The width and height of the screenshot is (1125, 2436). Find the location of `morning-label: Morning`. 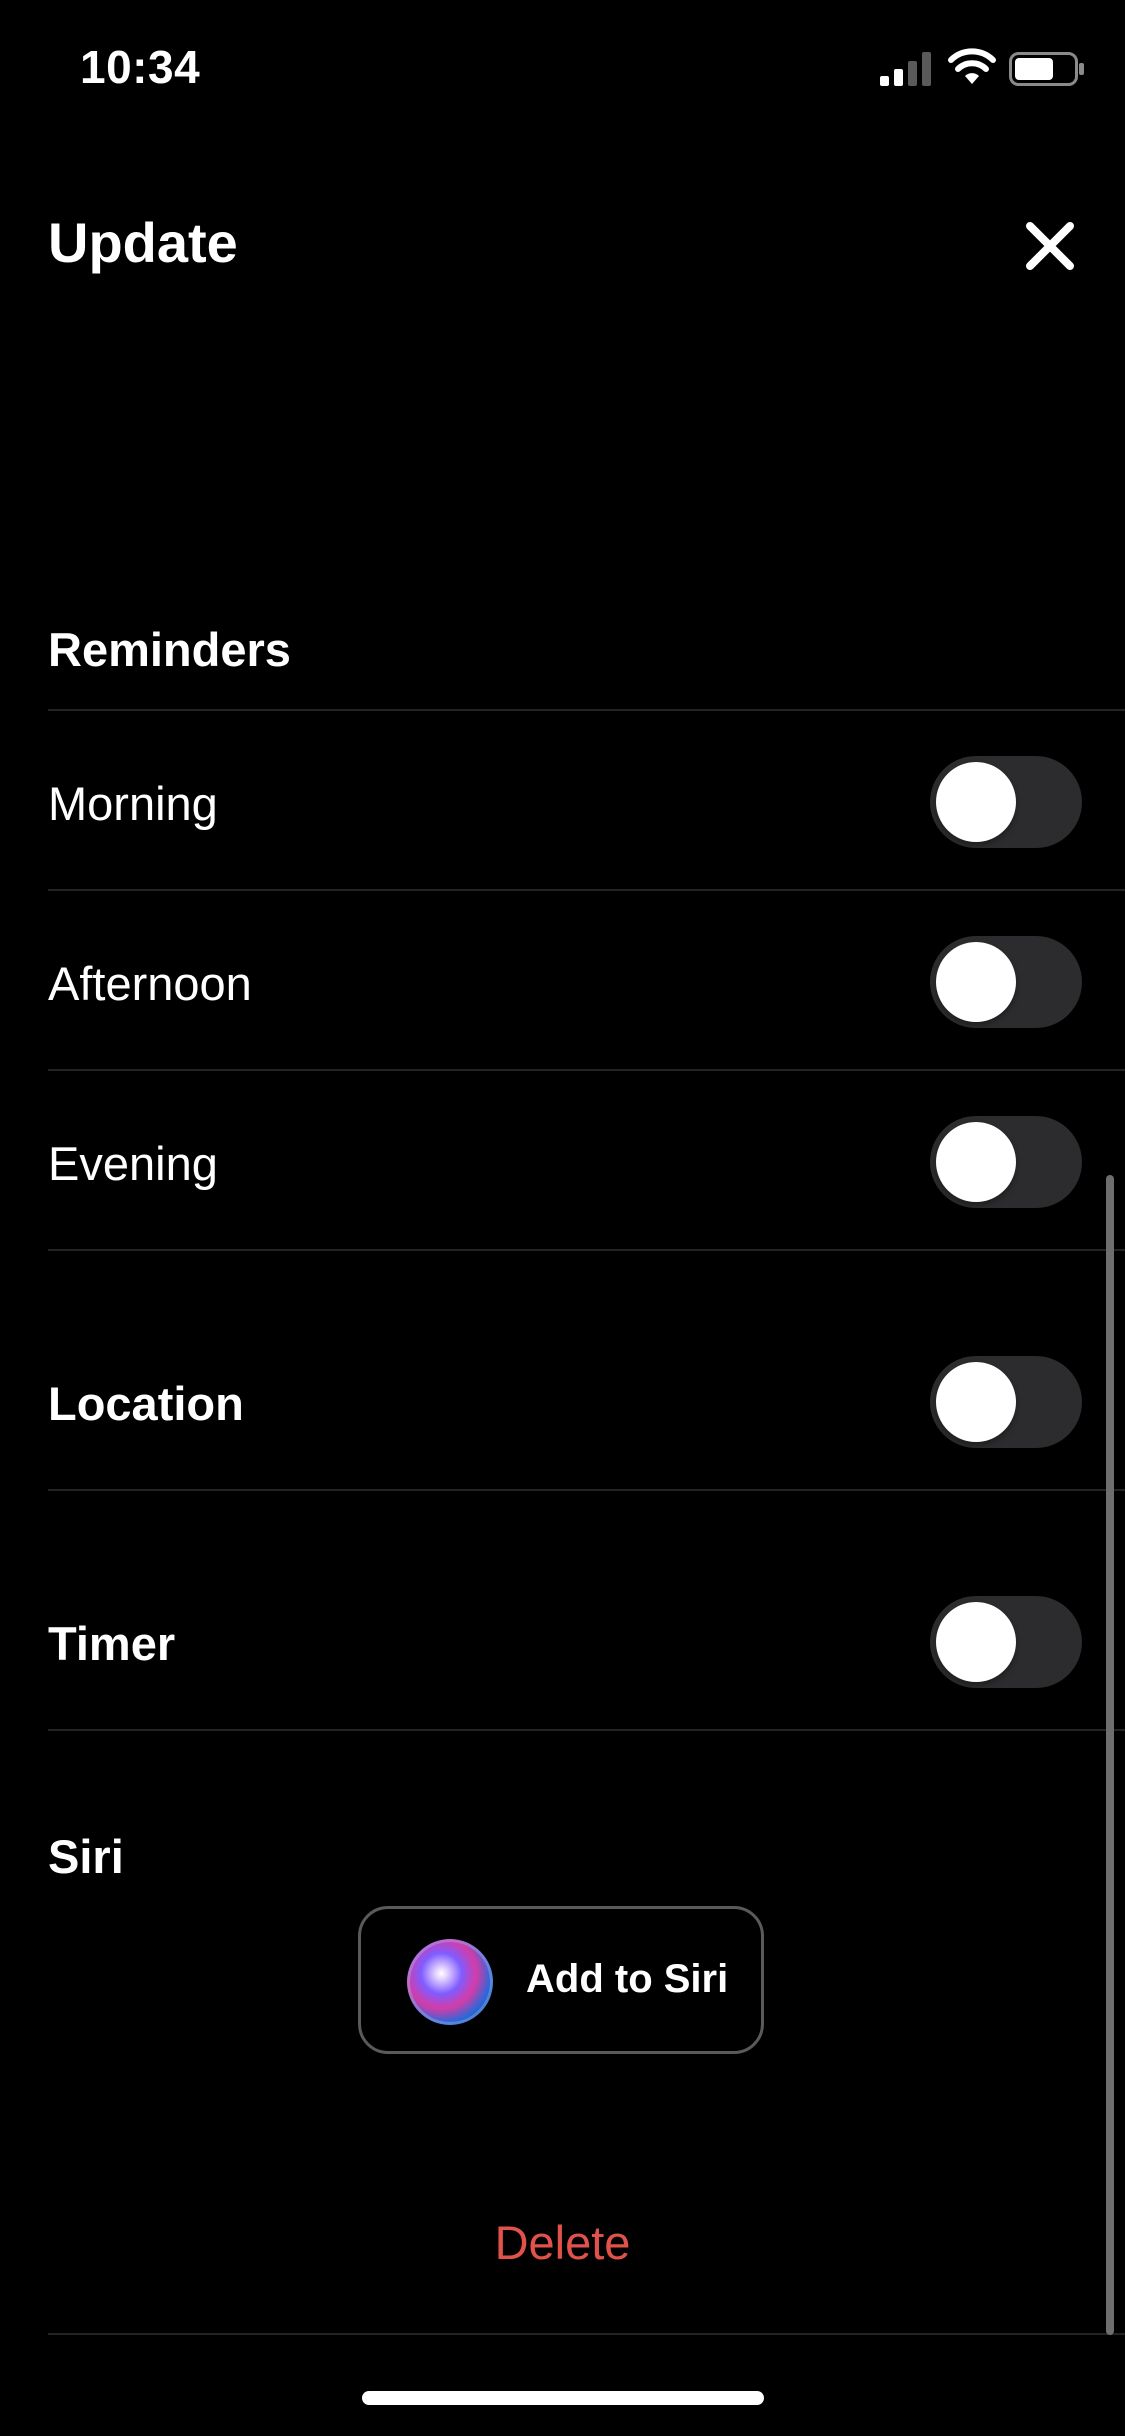

morning-label: Morning is located at coordinates (133, 803).